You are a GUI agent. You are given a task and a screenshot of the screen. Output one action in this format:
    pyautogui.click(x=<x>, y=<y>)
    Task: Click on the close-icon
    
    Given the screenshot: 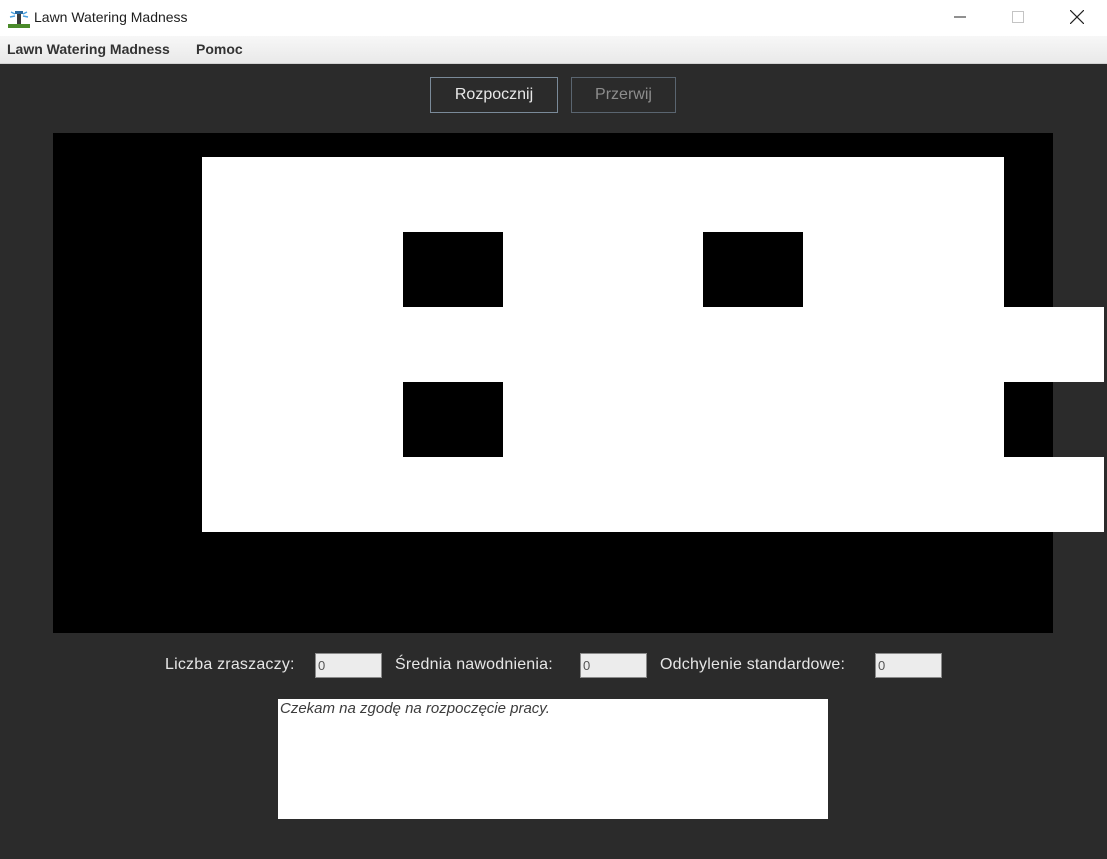 What is the action you would take?
    pyautogui.click(x=1077, y=17)
    